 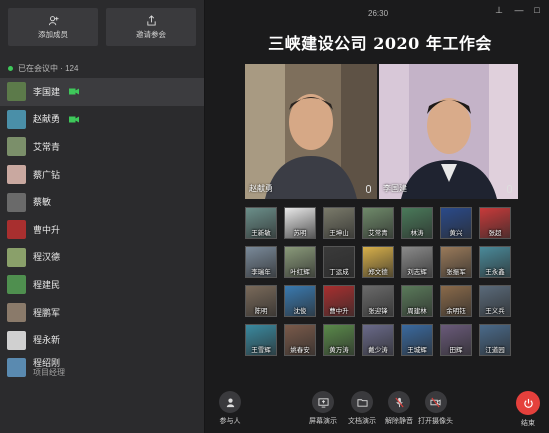 What do you see at coordinates (399, 402) in the screenshot?
I see `mic-muted-icon` at bounding box center [399, 402].